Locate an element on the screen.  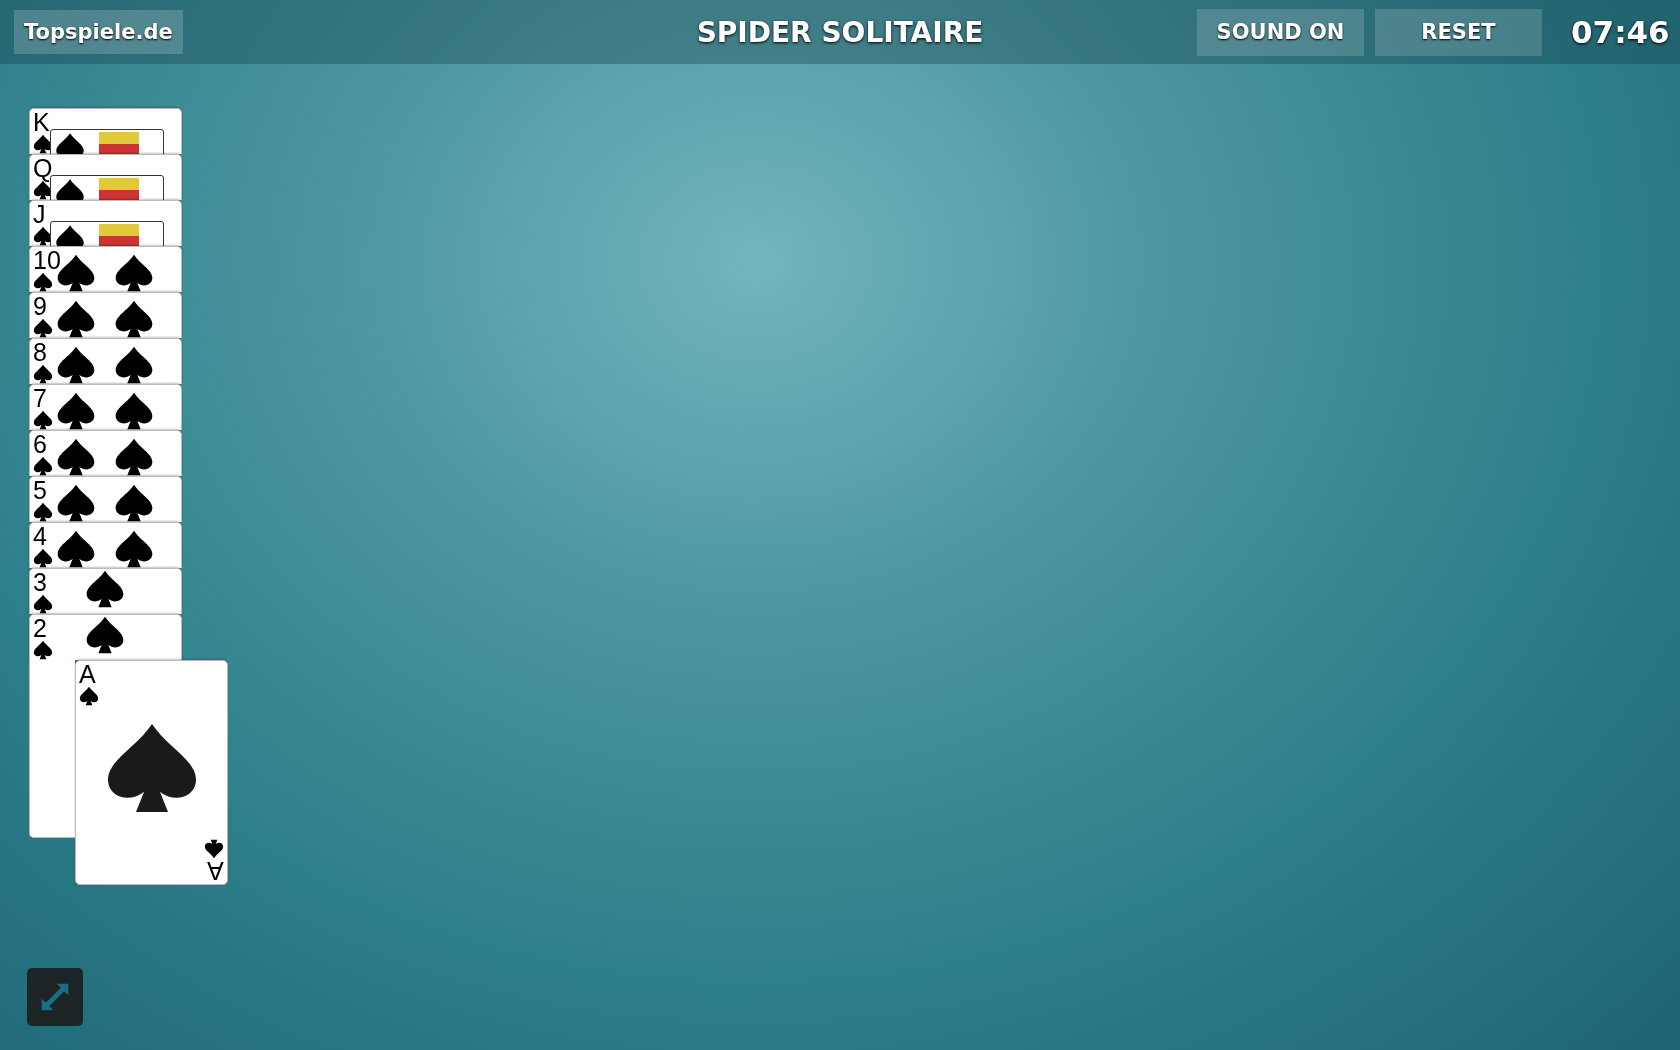
card-rank: Q is located at coordinates (43, 168).